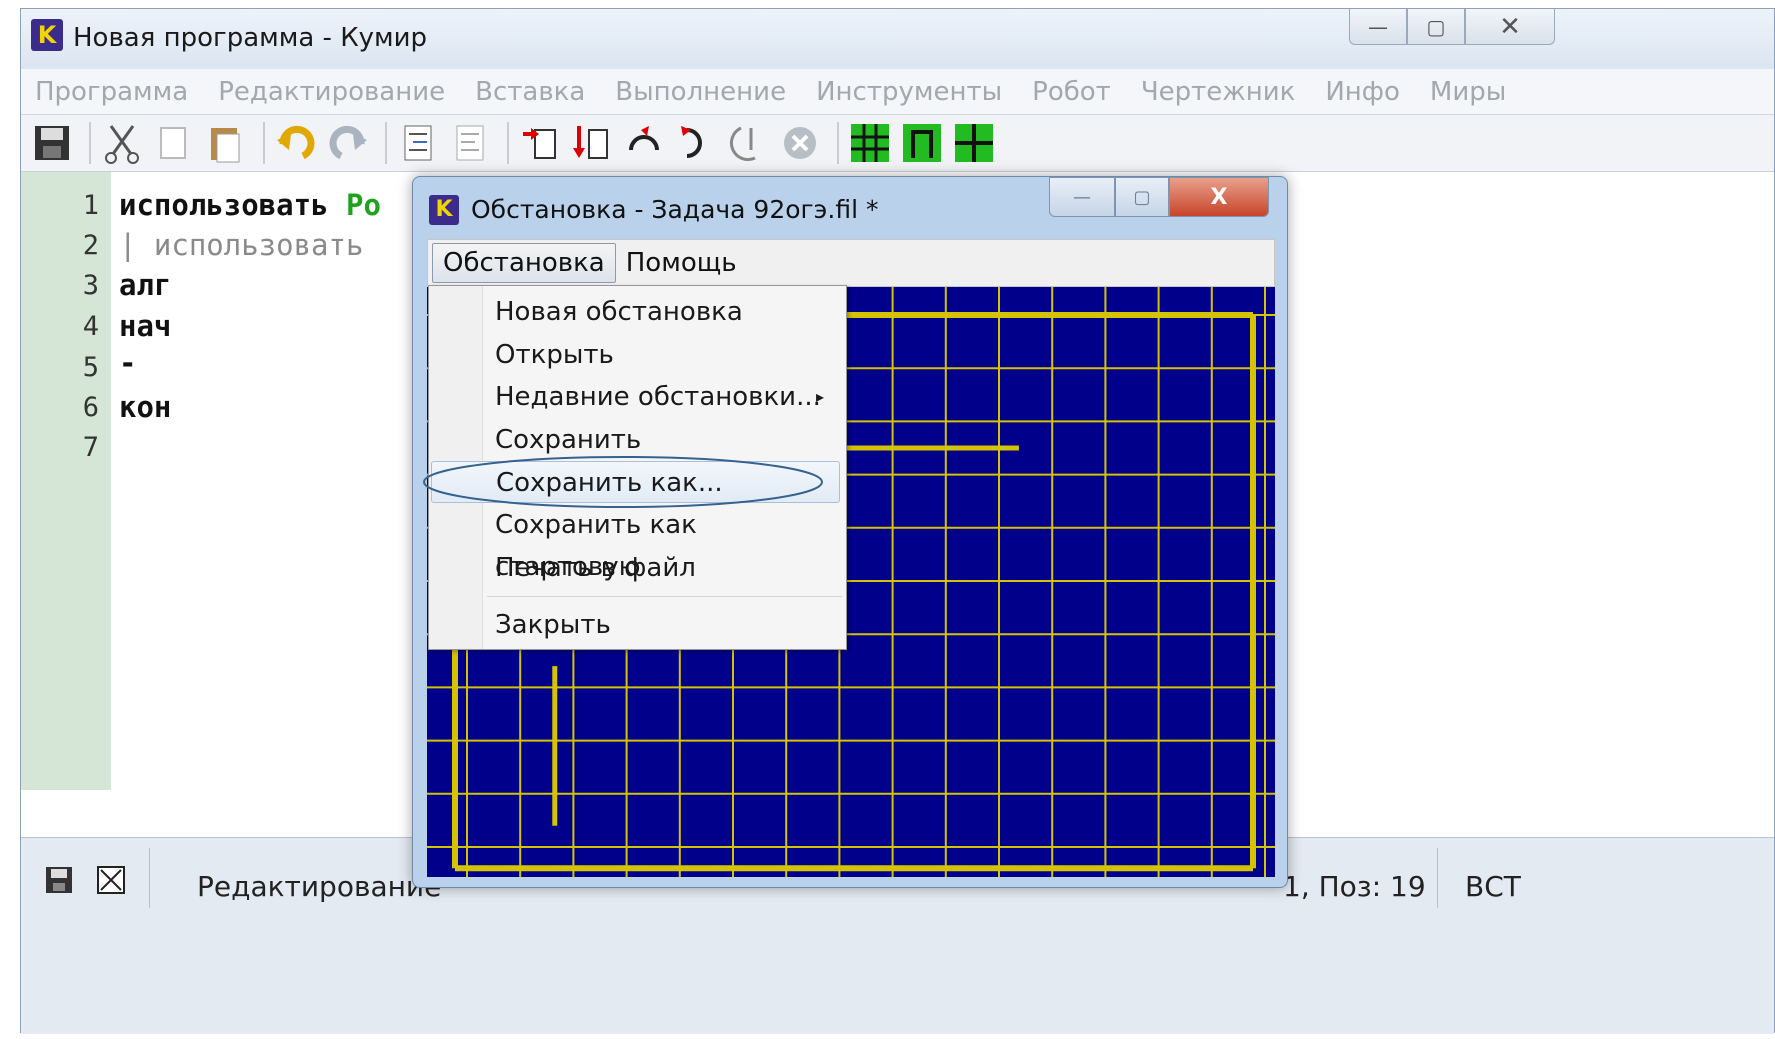 This screenshot has height=1039, width=1775. I want to click on dialog-minimize-button: —, so click(1082, 197).